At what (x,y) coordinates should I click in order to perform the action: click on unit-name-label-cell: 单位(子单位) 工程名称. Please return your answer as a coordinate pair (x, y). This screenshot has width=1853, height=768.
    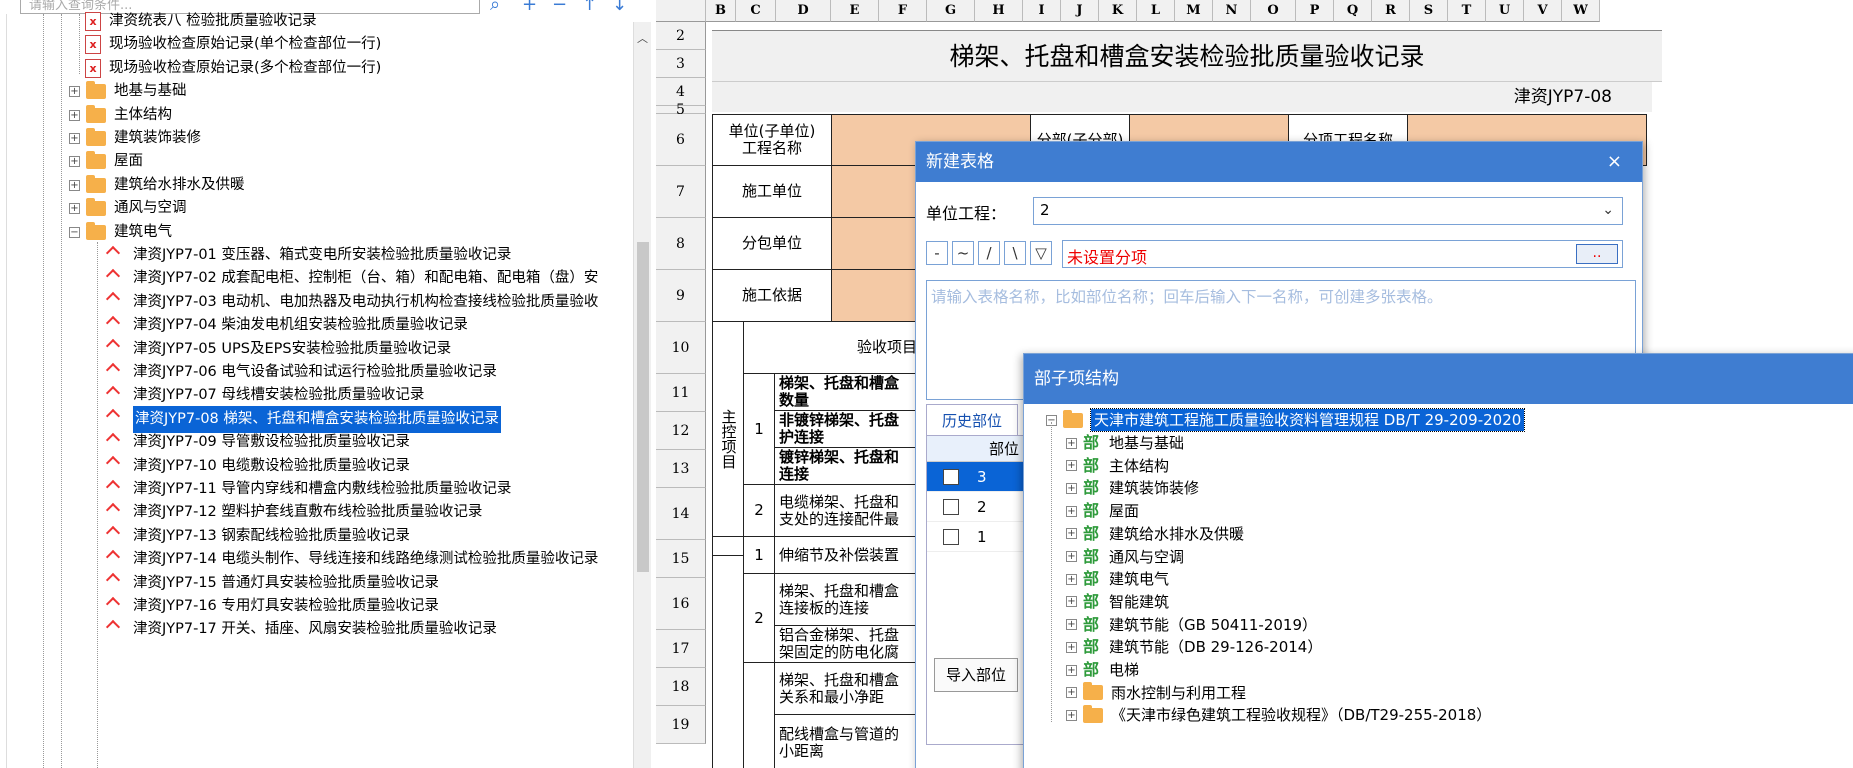
    Looking at the image, I should click on (772, 140).